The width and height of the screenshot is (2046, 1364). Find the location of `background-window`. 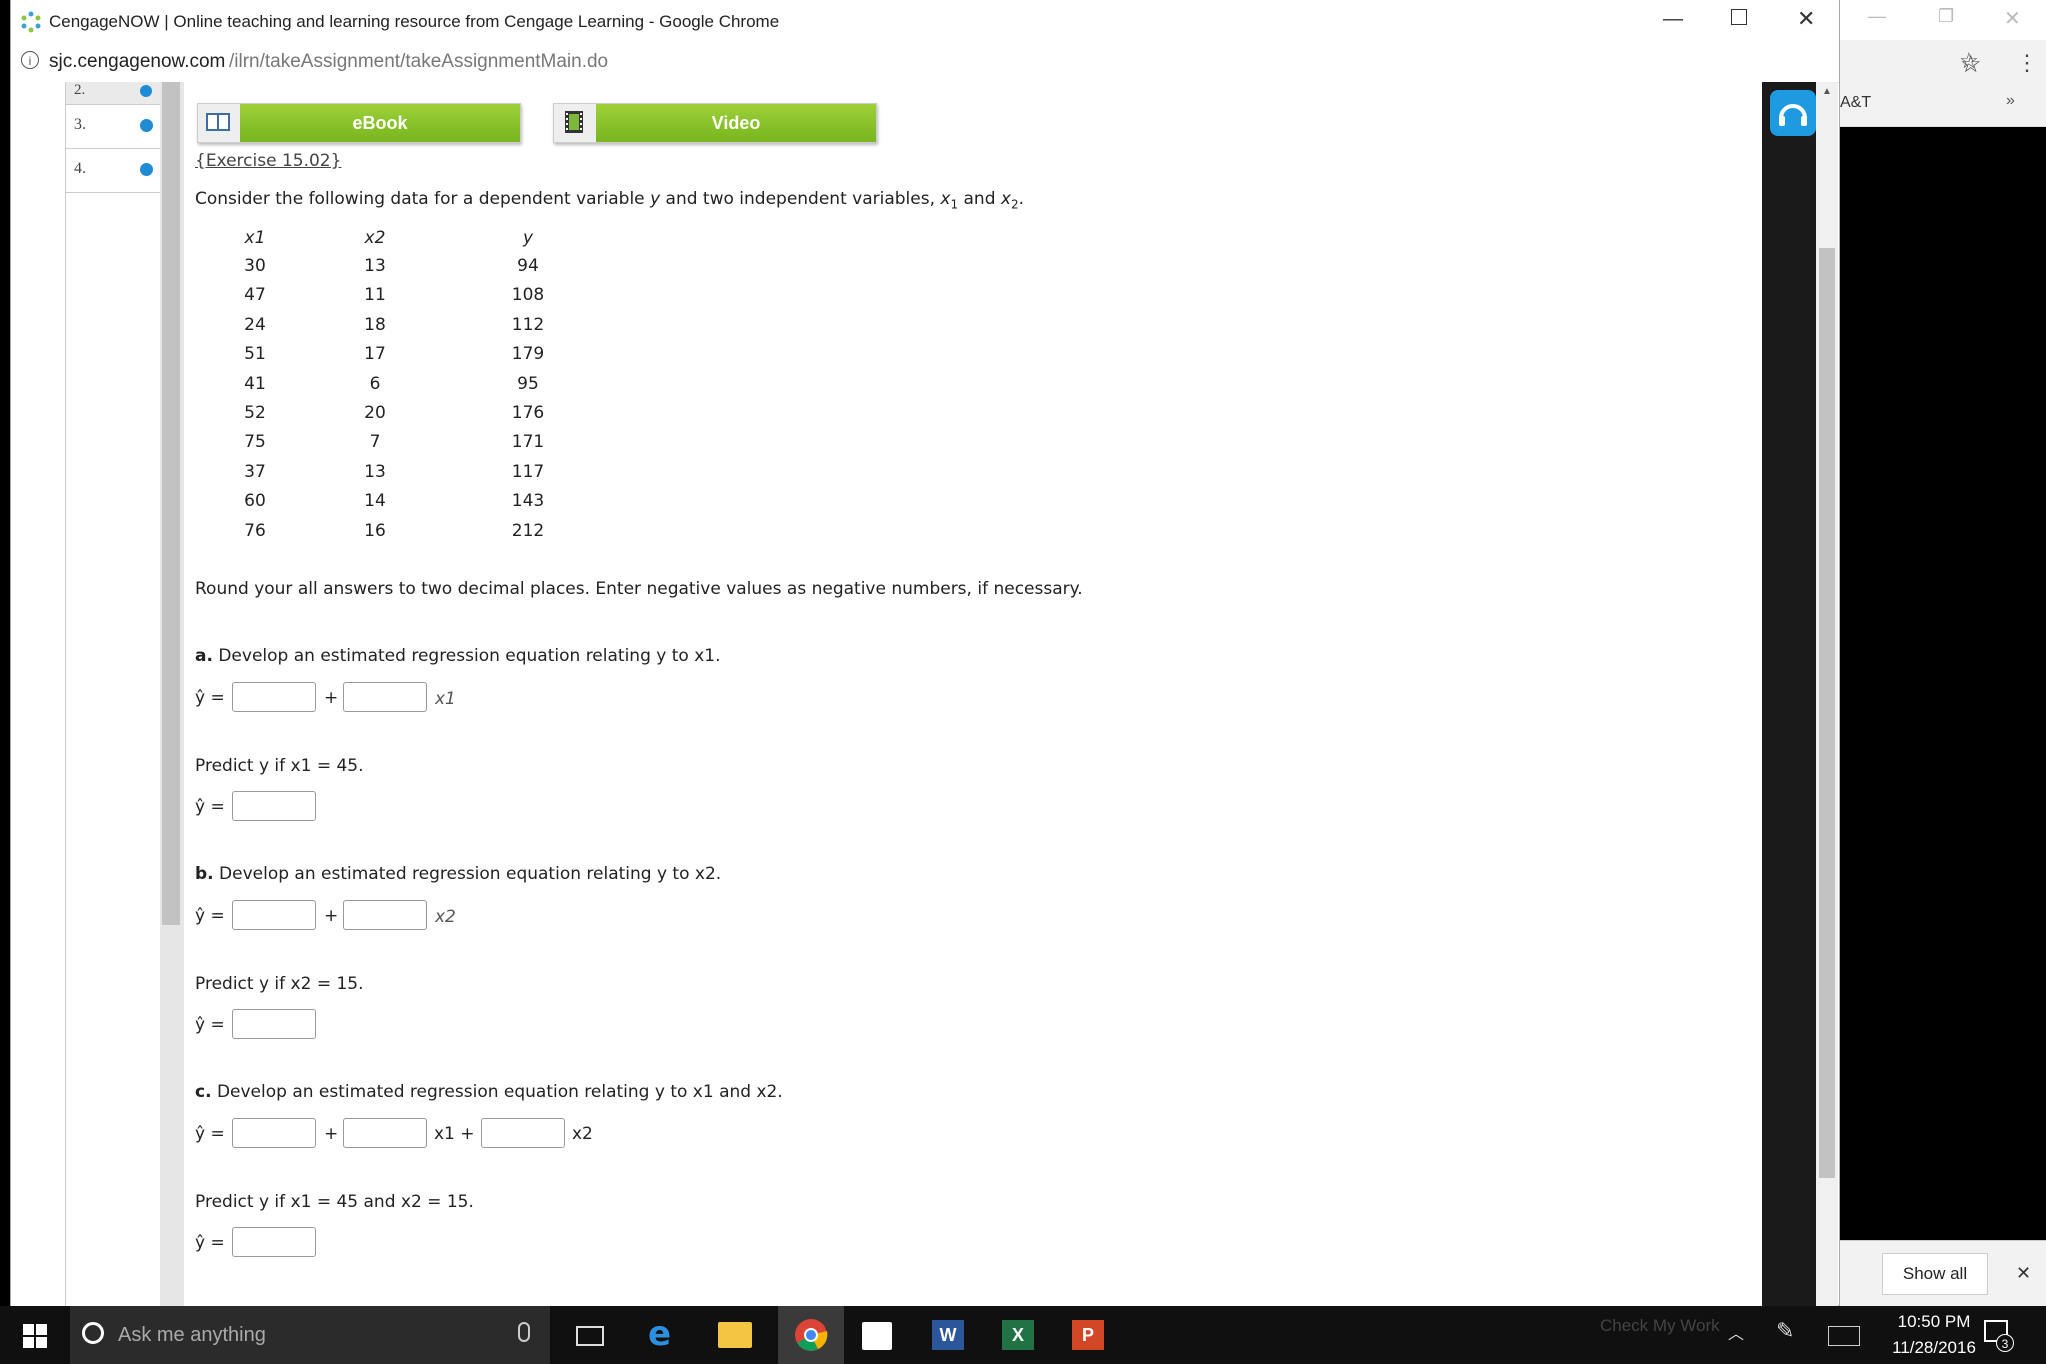

background-window is located at coordinates (1941, 653).